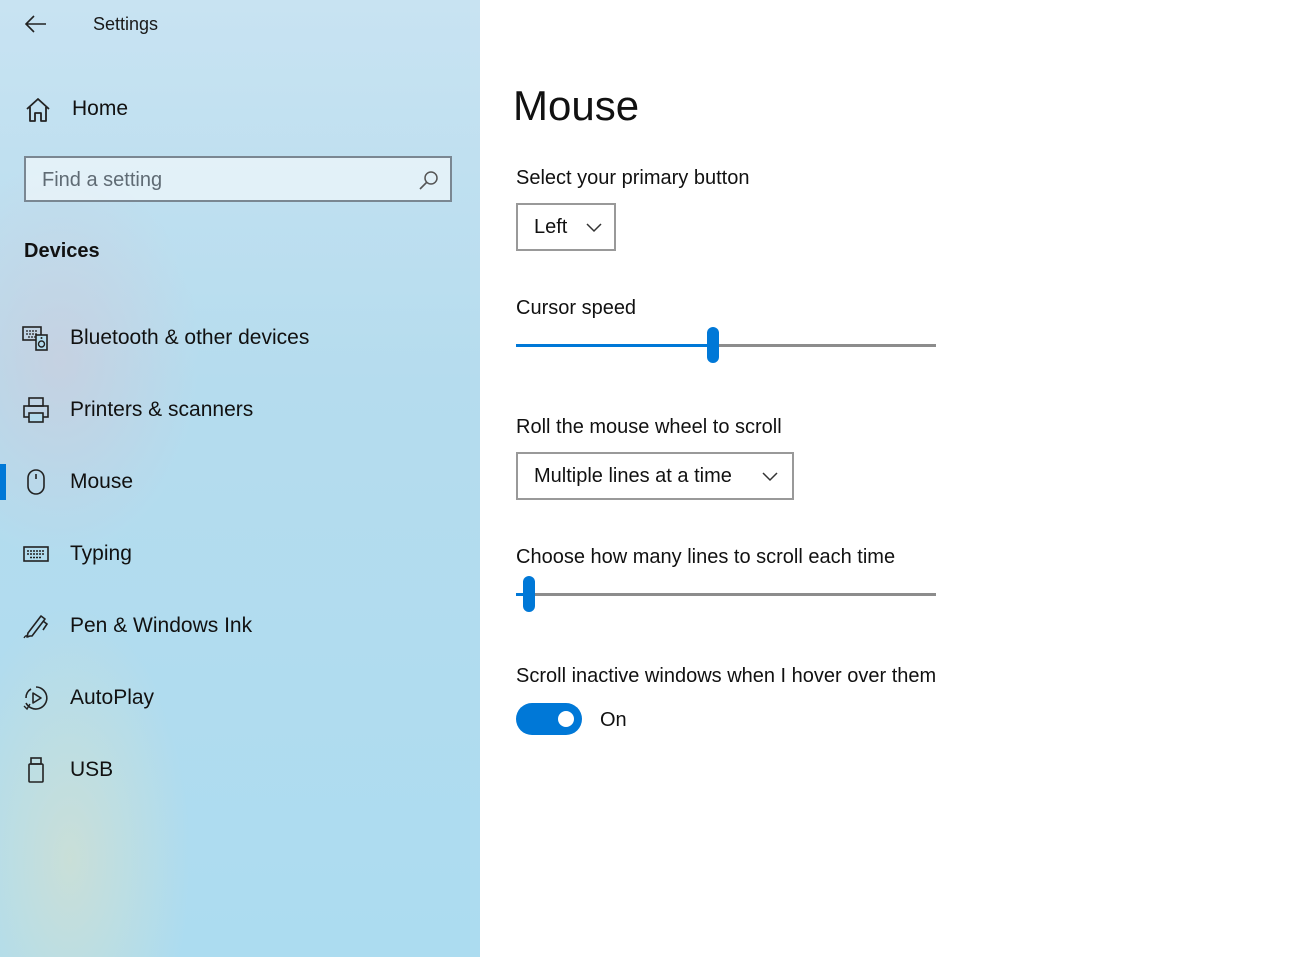 Image resolution: width=1312 pixels, height=957 pixels. What do you see at coordinates (102, 481) in the screenshot?
I see `sidebar-item-label: Mouse` at bounding box center [102, 481].